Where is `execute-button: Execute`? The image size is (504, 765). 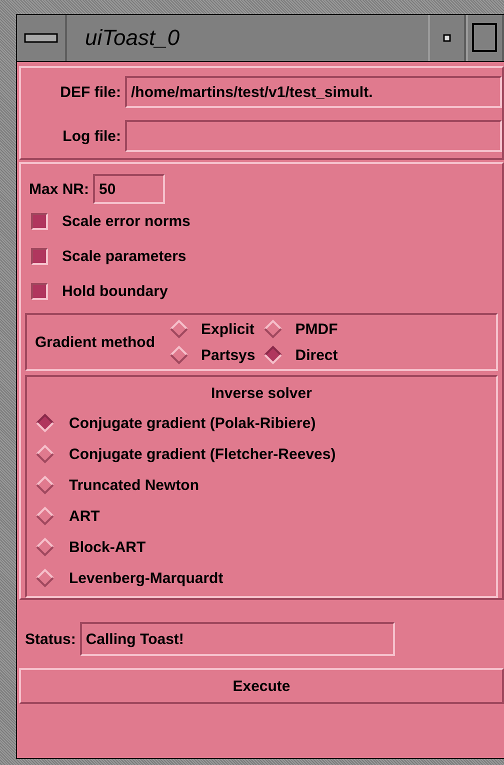 execute-button: Execute is located at coordinates (261, 686).